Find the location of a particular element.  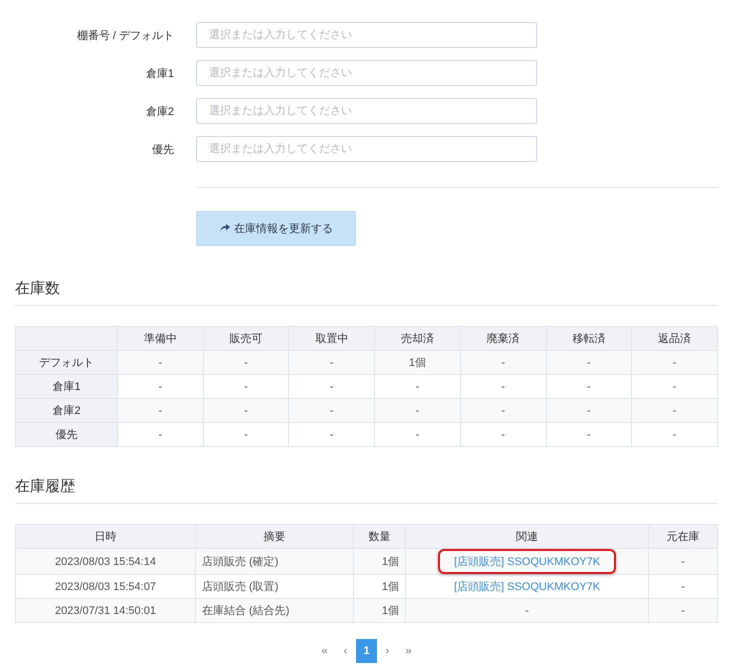

column-header: 移転済 is located at coordinates (589, 338).